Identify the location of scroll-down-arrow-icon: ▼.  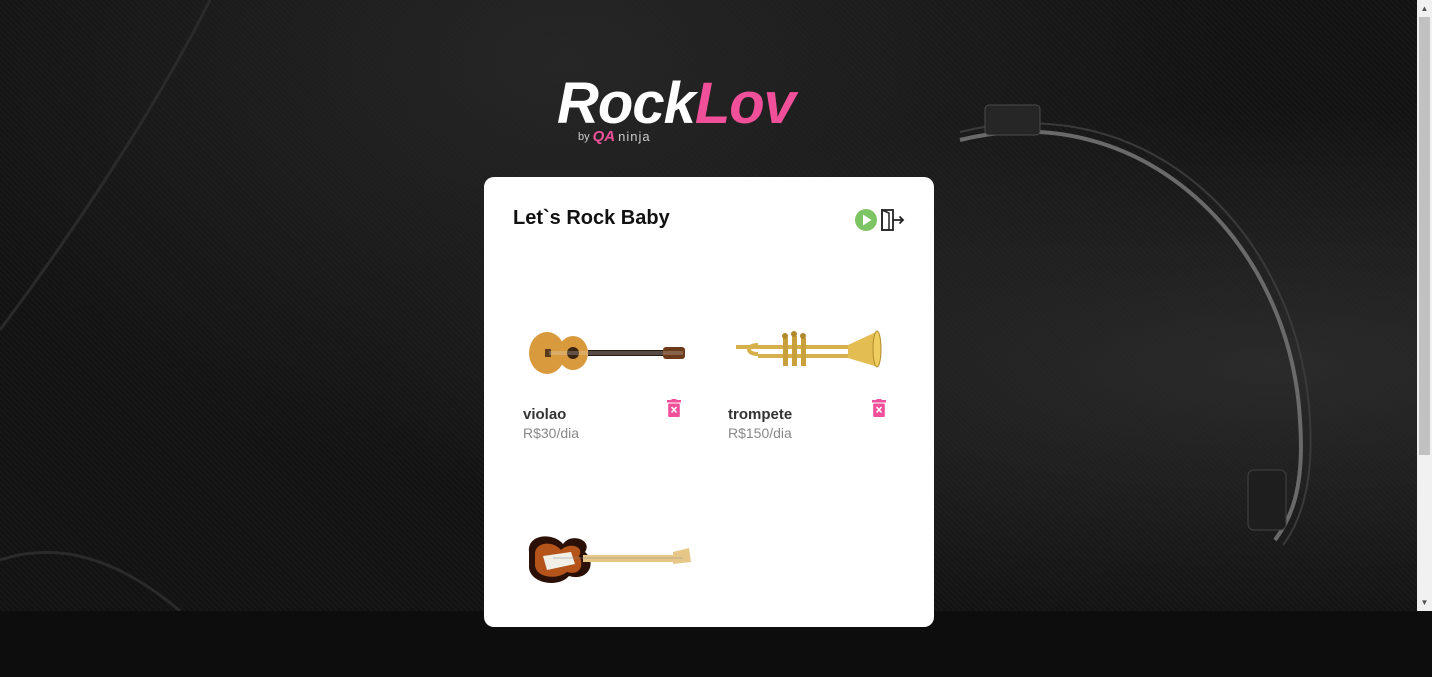
(1424, 602).